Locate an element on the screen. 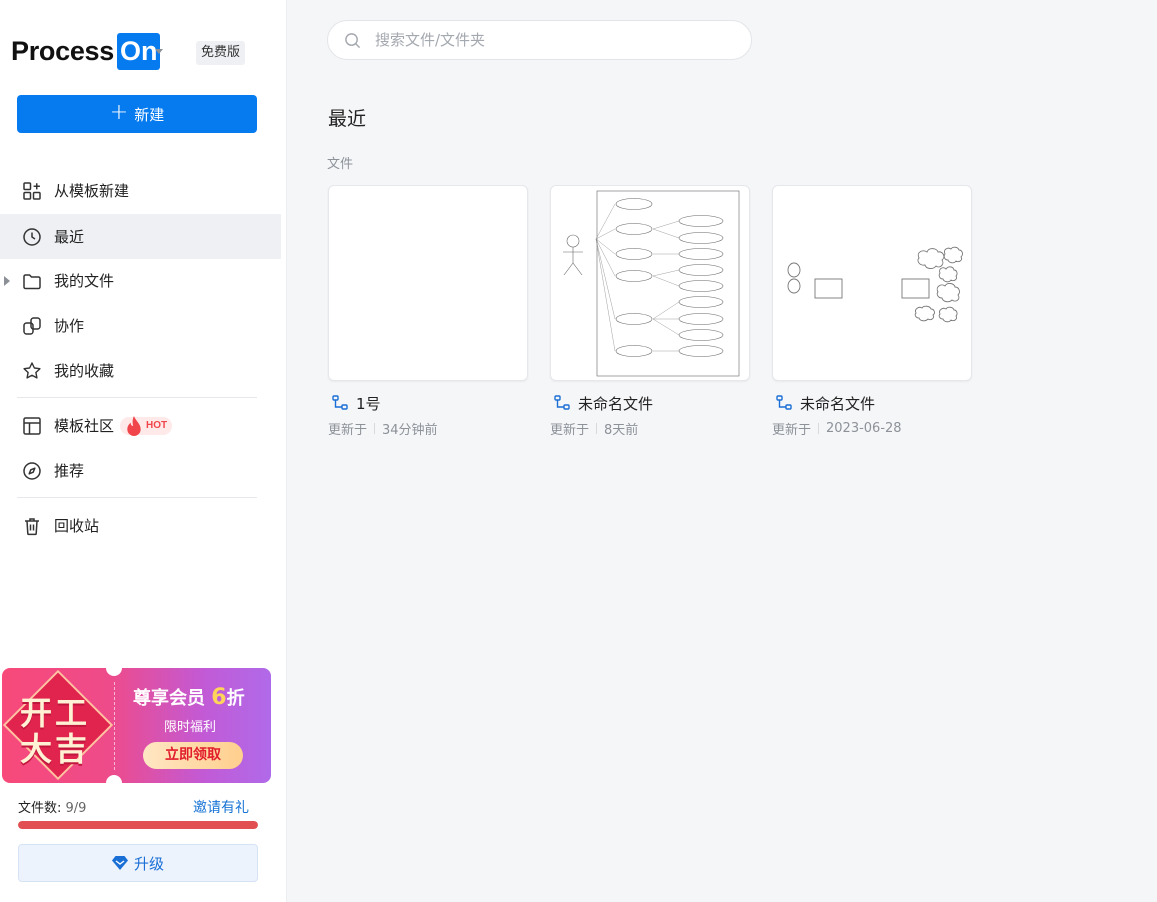 This screenshot has width=1157, height=902. search-bar is located at coordinates (539, 40).